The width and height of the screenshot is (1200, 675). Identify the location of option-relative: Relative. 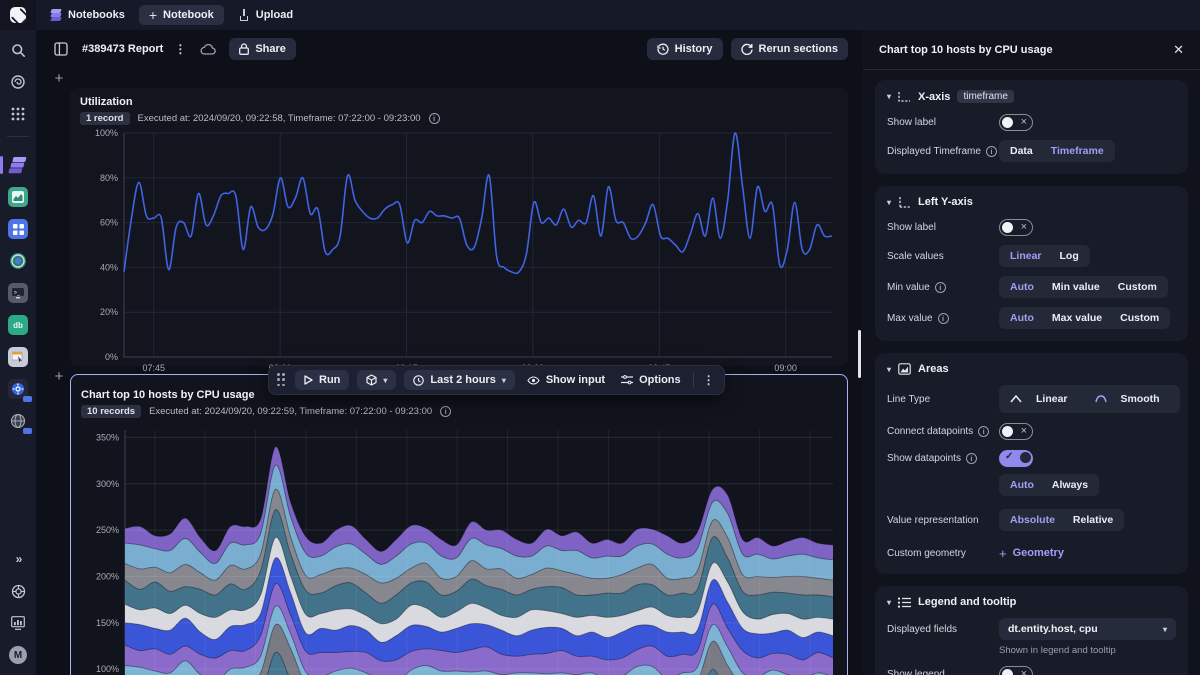
(1093, 520).